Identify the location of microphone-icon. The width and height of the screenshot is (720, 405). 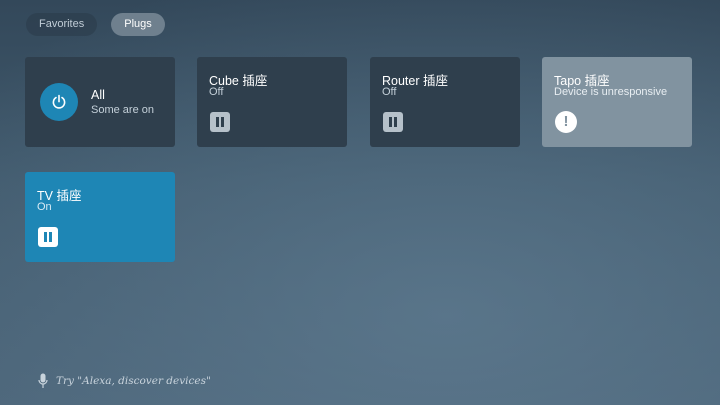
(43, 380).